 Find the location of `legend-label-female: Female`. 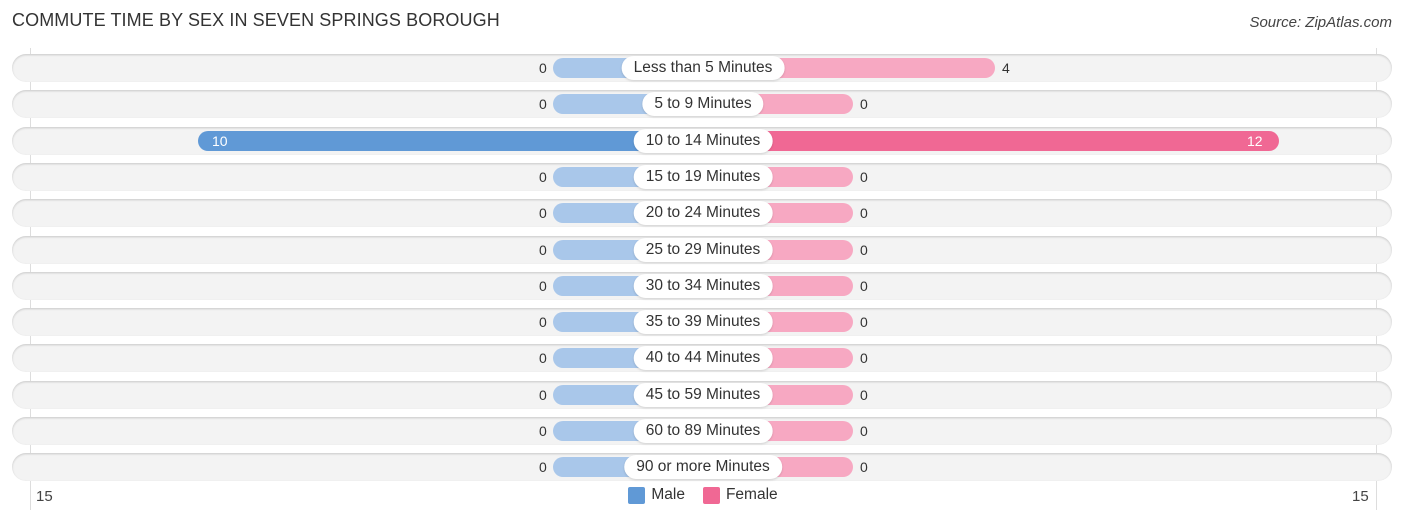

legend-label-female: Female is located at coordinates (751, 494).